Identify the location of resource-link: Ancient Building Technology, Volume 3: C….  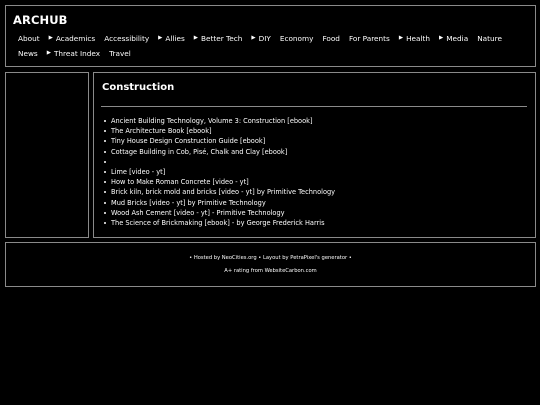
(212, 121).